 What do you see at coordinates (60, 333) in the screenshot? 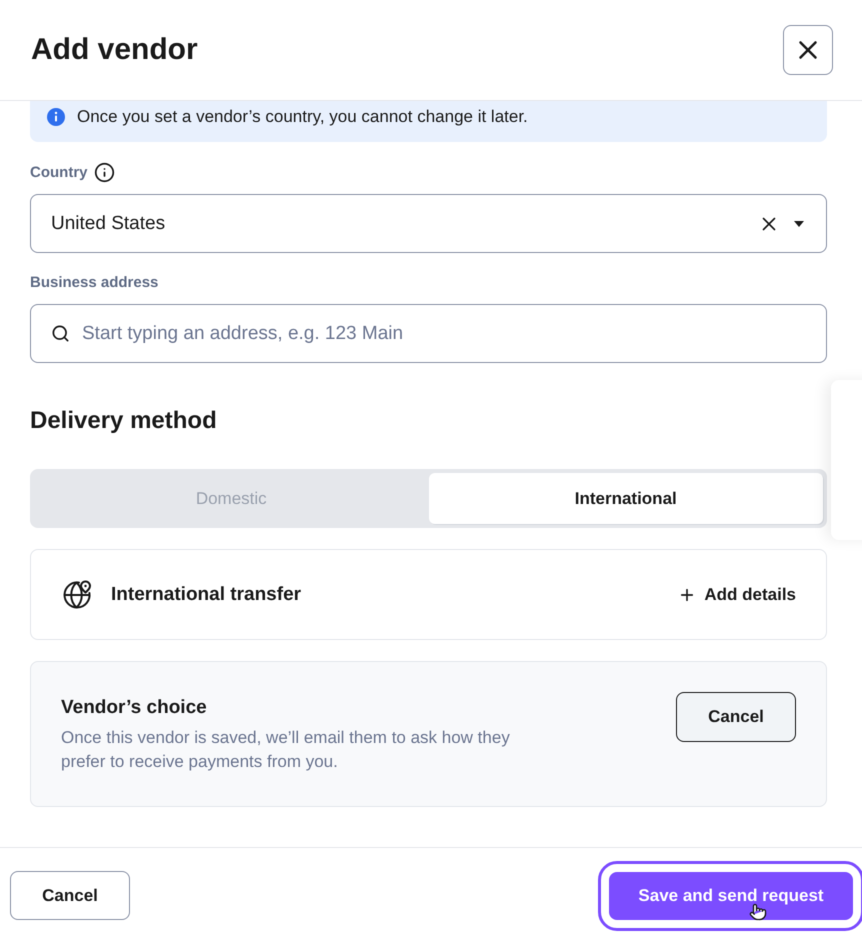
I see `search-icon` at bounding box center [60, 333].